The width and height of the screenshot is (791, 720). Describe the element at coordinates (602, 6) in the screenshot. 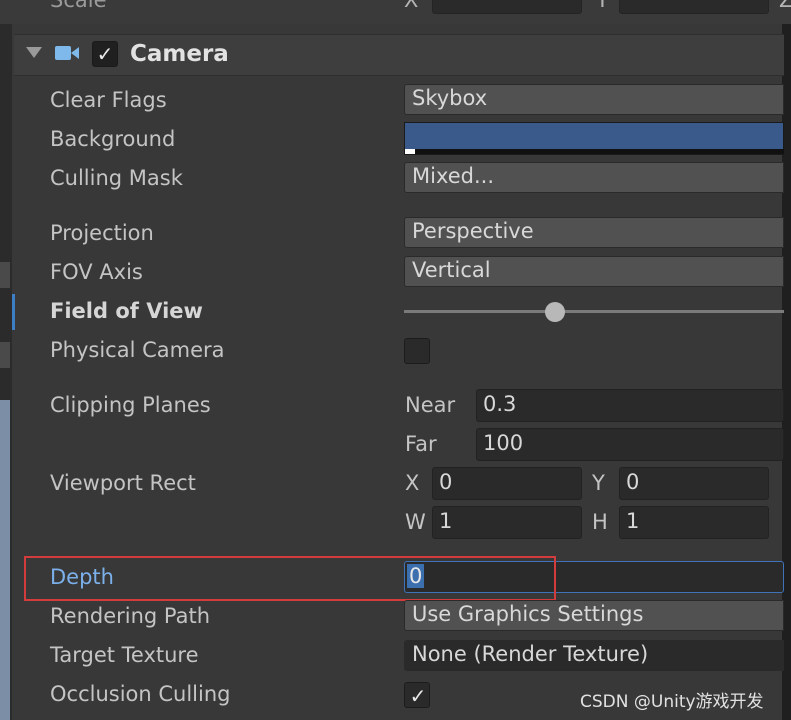

I see `scale-y-label: Y` at that location.